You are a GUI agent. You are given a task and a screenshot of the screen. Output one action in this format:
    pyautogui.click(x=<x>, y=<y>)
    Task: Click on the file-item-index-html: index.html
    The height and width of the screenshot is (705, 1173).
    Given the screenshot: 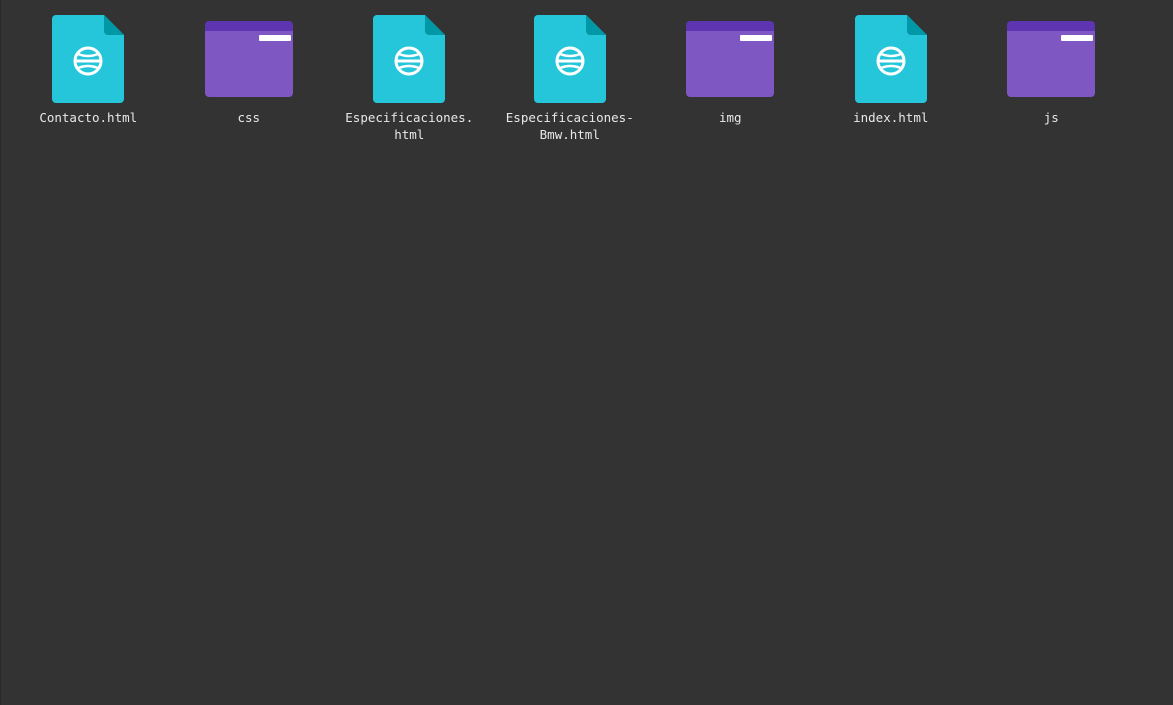 What is the action you would take?
    pyautogui.click(x=891, y=70)
    